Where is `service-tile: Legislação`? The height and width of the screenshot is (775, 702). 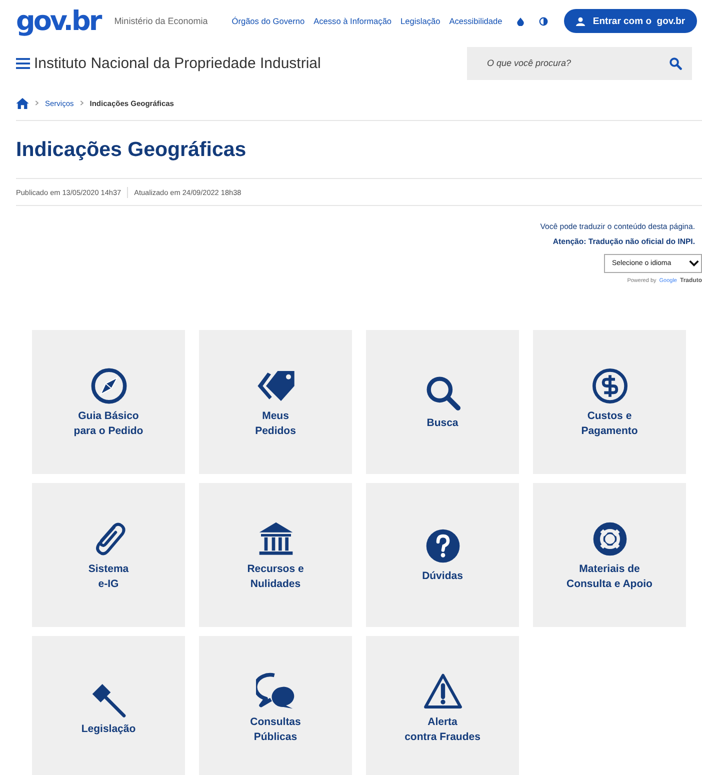 service-tile: Legislação is located at coordinates (108, 705).